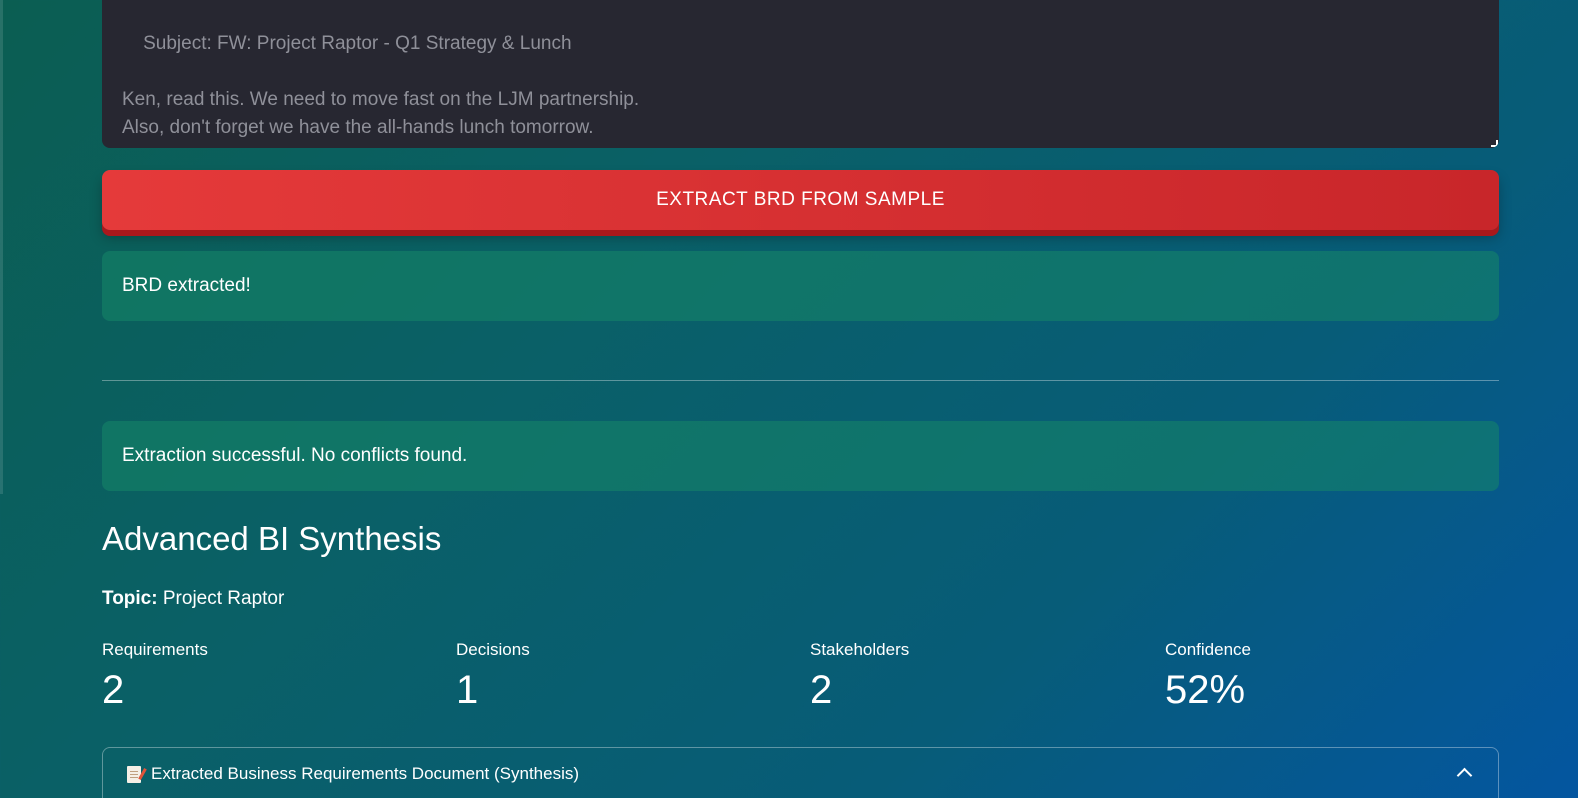 The width and height of the screenshot is (1578, 798). Describe the element at coordinates (1464, 775) in the screenshot. I see `chevron-up-icon` at that location.